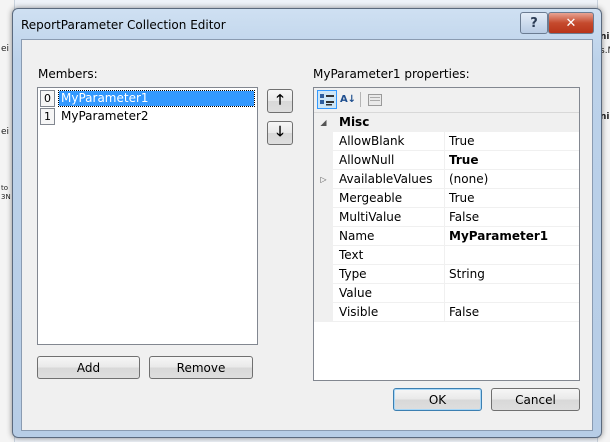 The height and width of the screenshot is (442, 610). Describe the element at coordinates (360, 99) in the screenshot. I see `toolbar-separator` at that location.